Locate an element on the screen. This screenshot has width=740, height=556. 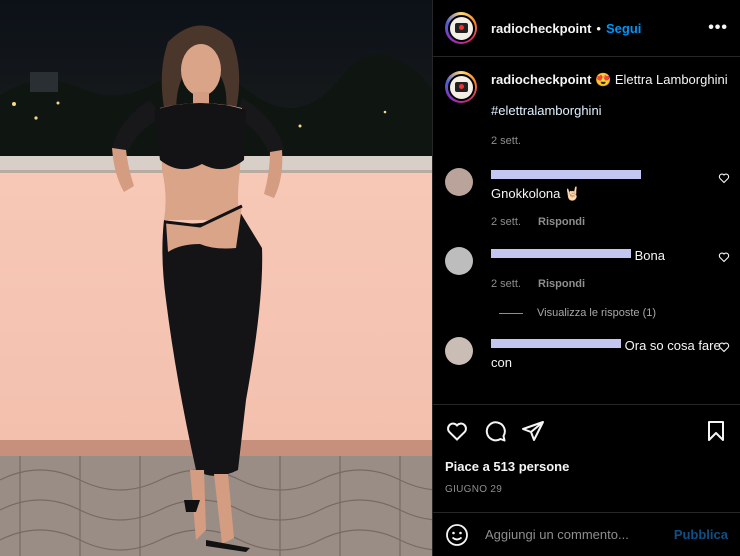
account-avatar is located at coordinates (461, 28).